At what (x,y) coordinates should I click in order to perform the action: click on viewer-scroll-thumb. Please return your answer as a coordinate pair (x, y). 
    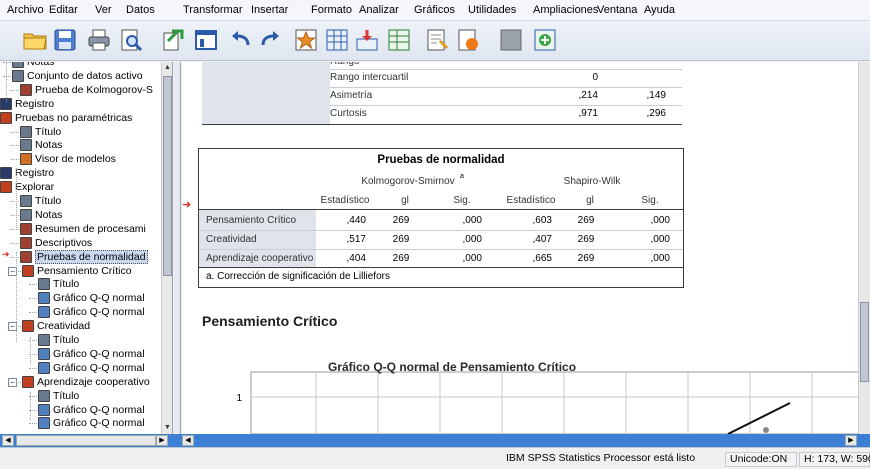
    Looking at the image, I should click on (864, 342).